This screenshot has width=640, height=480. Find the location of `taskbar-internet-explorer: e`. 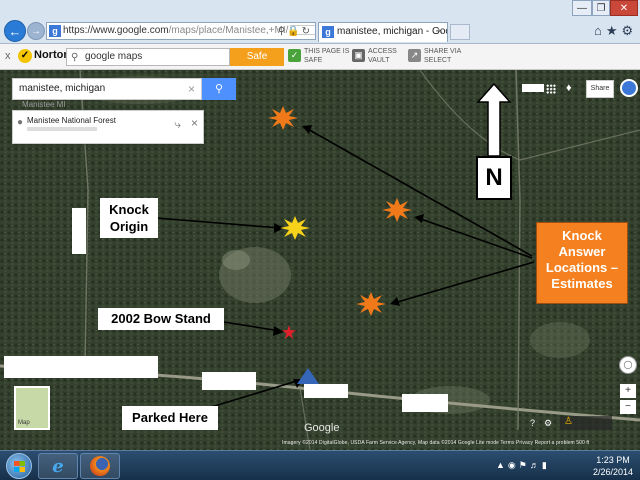

taskbar-internet-explorer: e is located at coordinates (58, 466).